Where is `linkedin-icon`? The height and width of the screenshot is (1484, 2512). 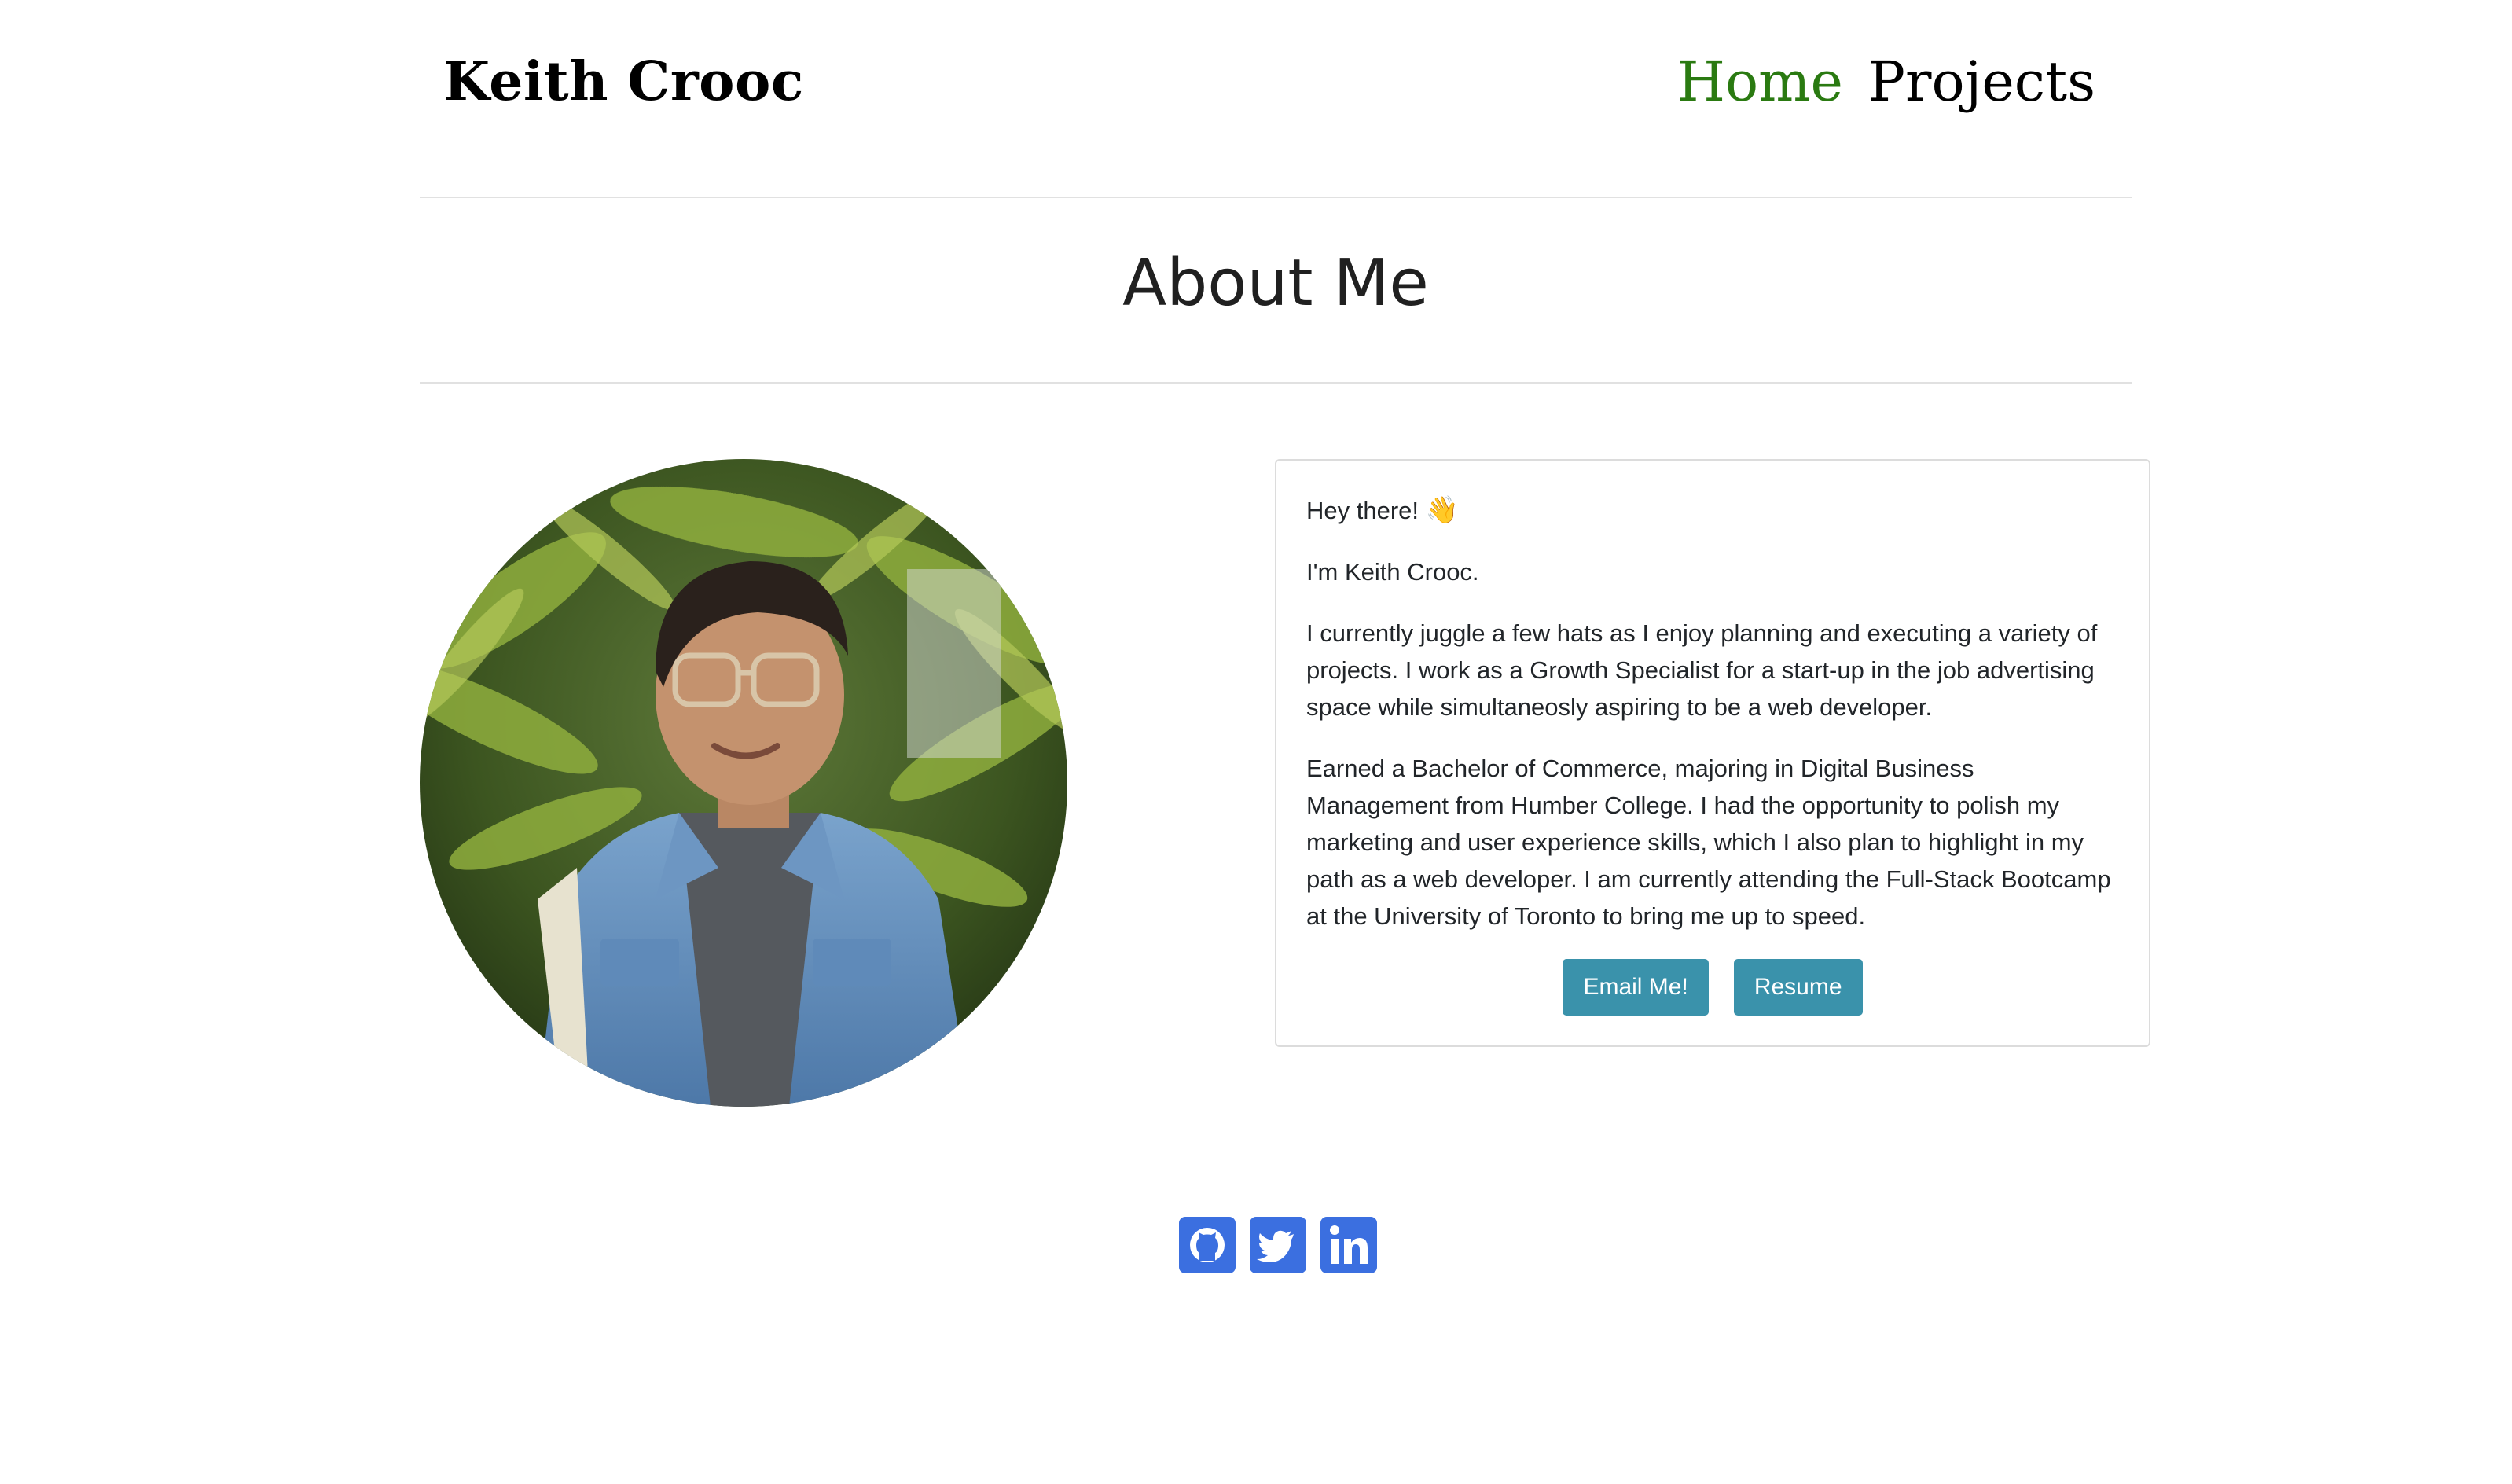 linkedin-icon is located at coordinates (1349, 1245).